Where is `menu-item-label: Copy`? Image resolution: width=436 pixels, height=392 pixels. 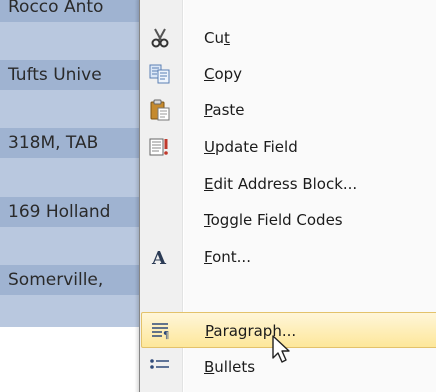 menu-item-label: Copy is located at coordinates (223, 74).